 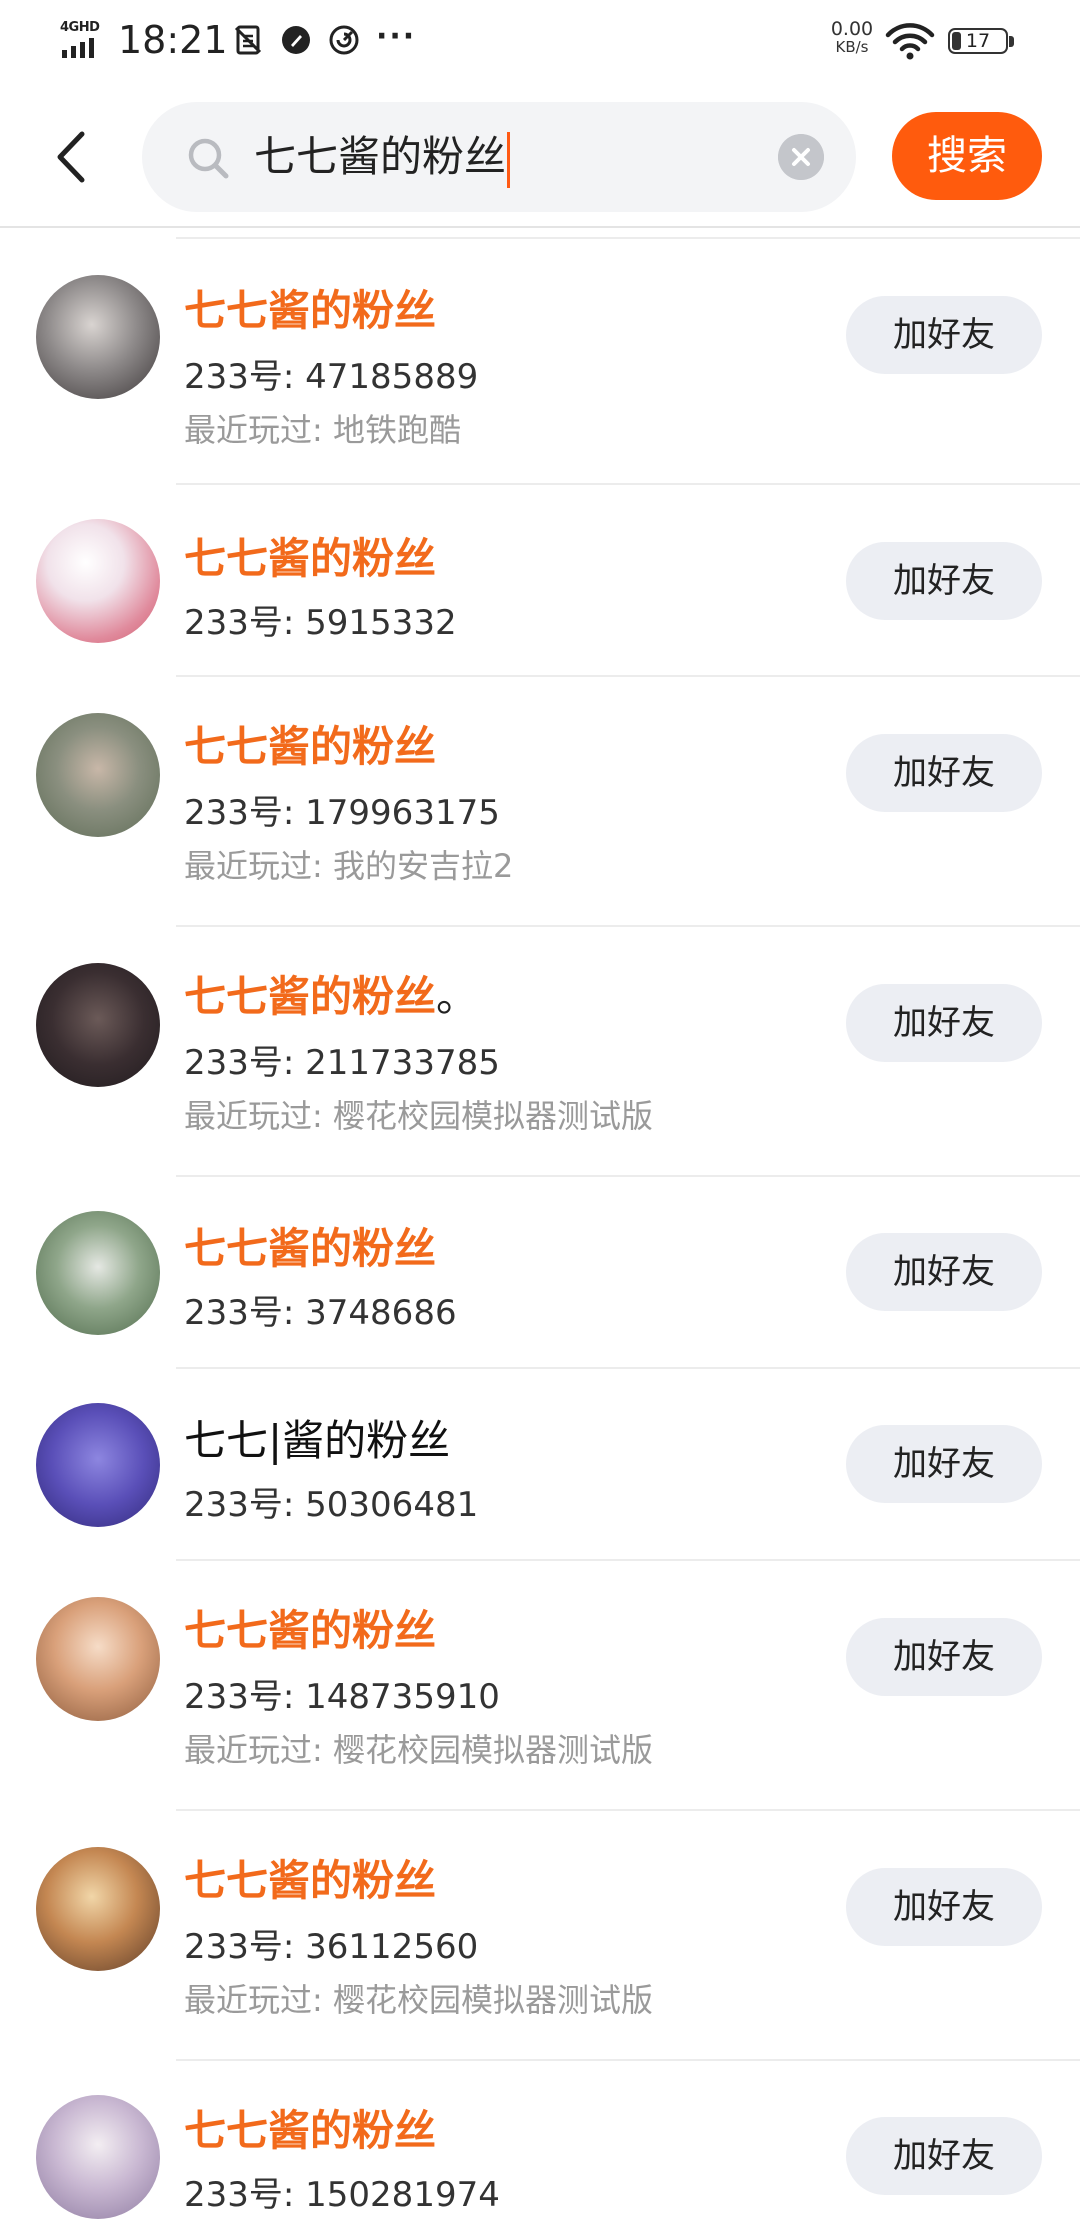 I want to click on user-id: 233号: 211733785, so click(x=342, y=1063).